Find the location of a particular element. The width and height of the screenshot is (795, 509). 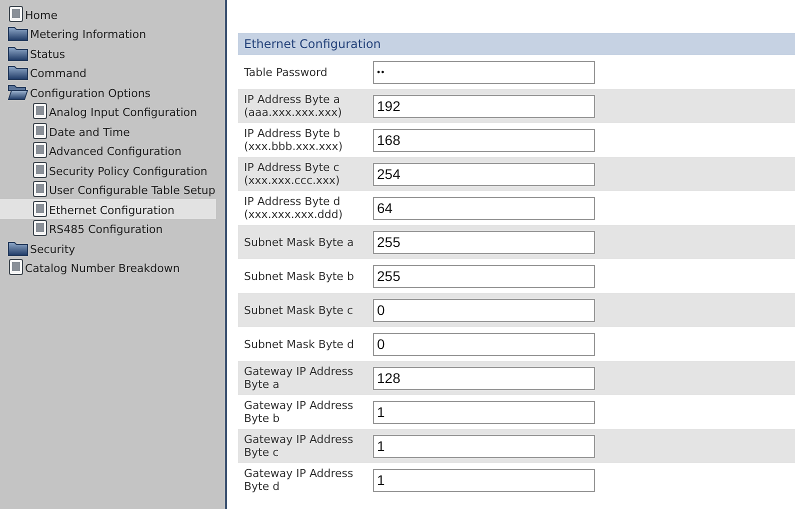

field-label: Subnet Mask Byte b is located at coordinates (299, 276).